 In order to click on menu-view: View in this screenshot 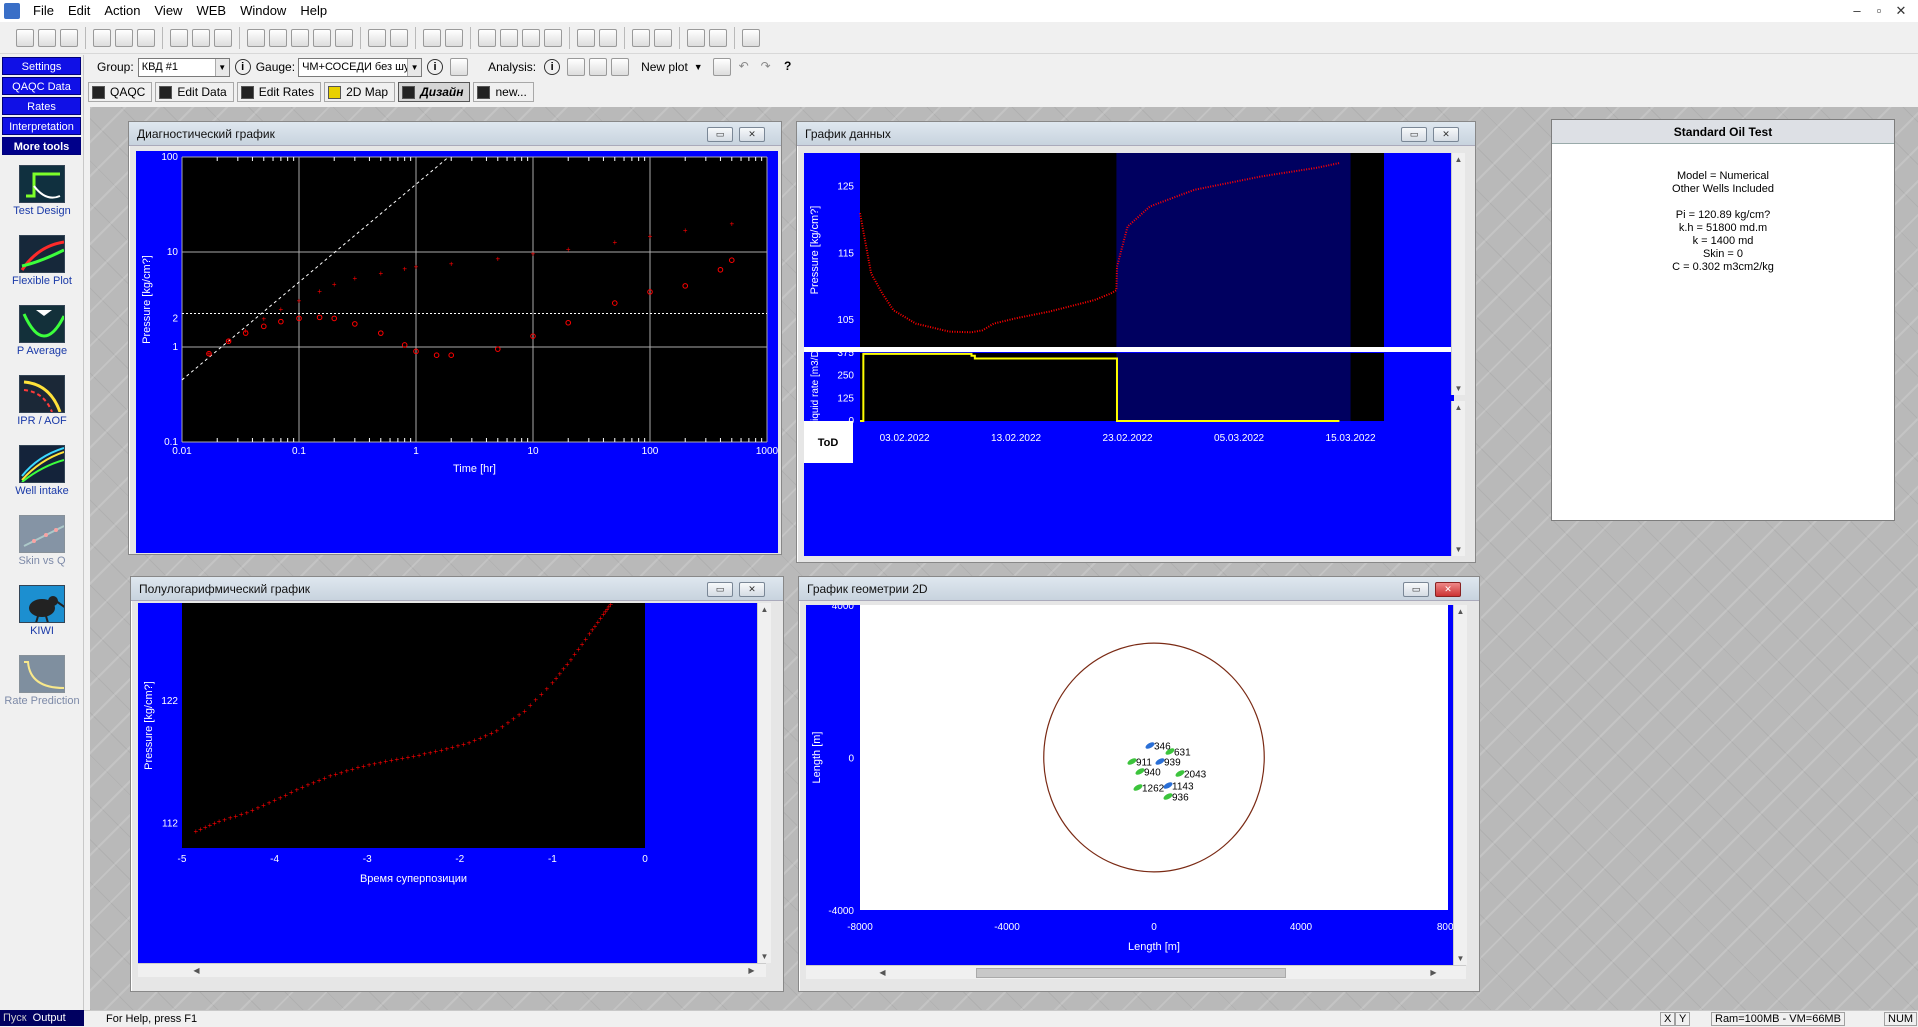, I will do `click(169, 11)`.